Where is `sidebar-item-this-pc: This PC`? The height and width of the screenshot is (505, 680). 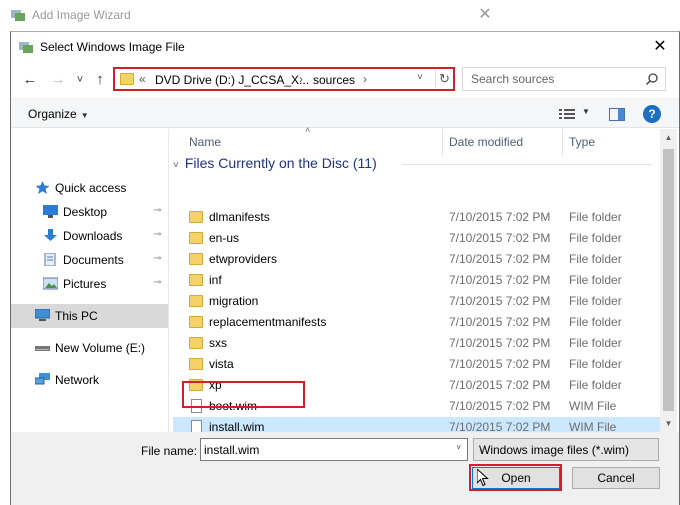 sidebar-item-this-pc: This PC is located at coordinates (89, 316).